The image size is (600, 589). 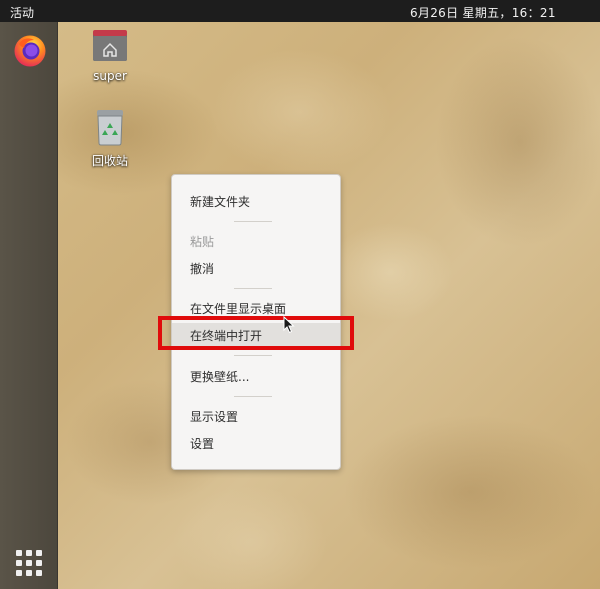 What do you see at coordinates (256, 417) in the screenshot?
I see `menu-item-display-settings: 显示设置` at bounding box center [256, 417].